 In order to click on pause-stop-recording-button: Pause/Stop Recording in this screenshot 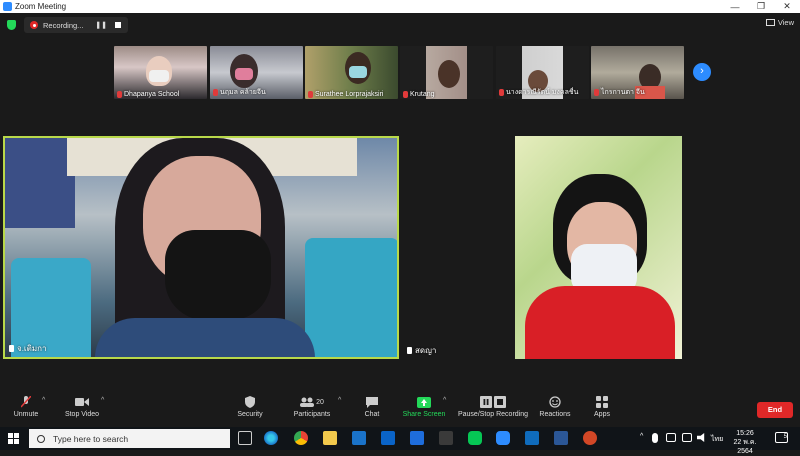, I will do `click(493, 407)`.